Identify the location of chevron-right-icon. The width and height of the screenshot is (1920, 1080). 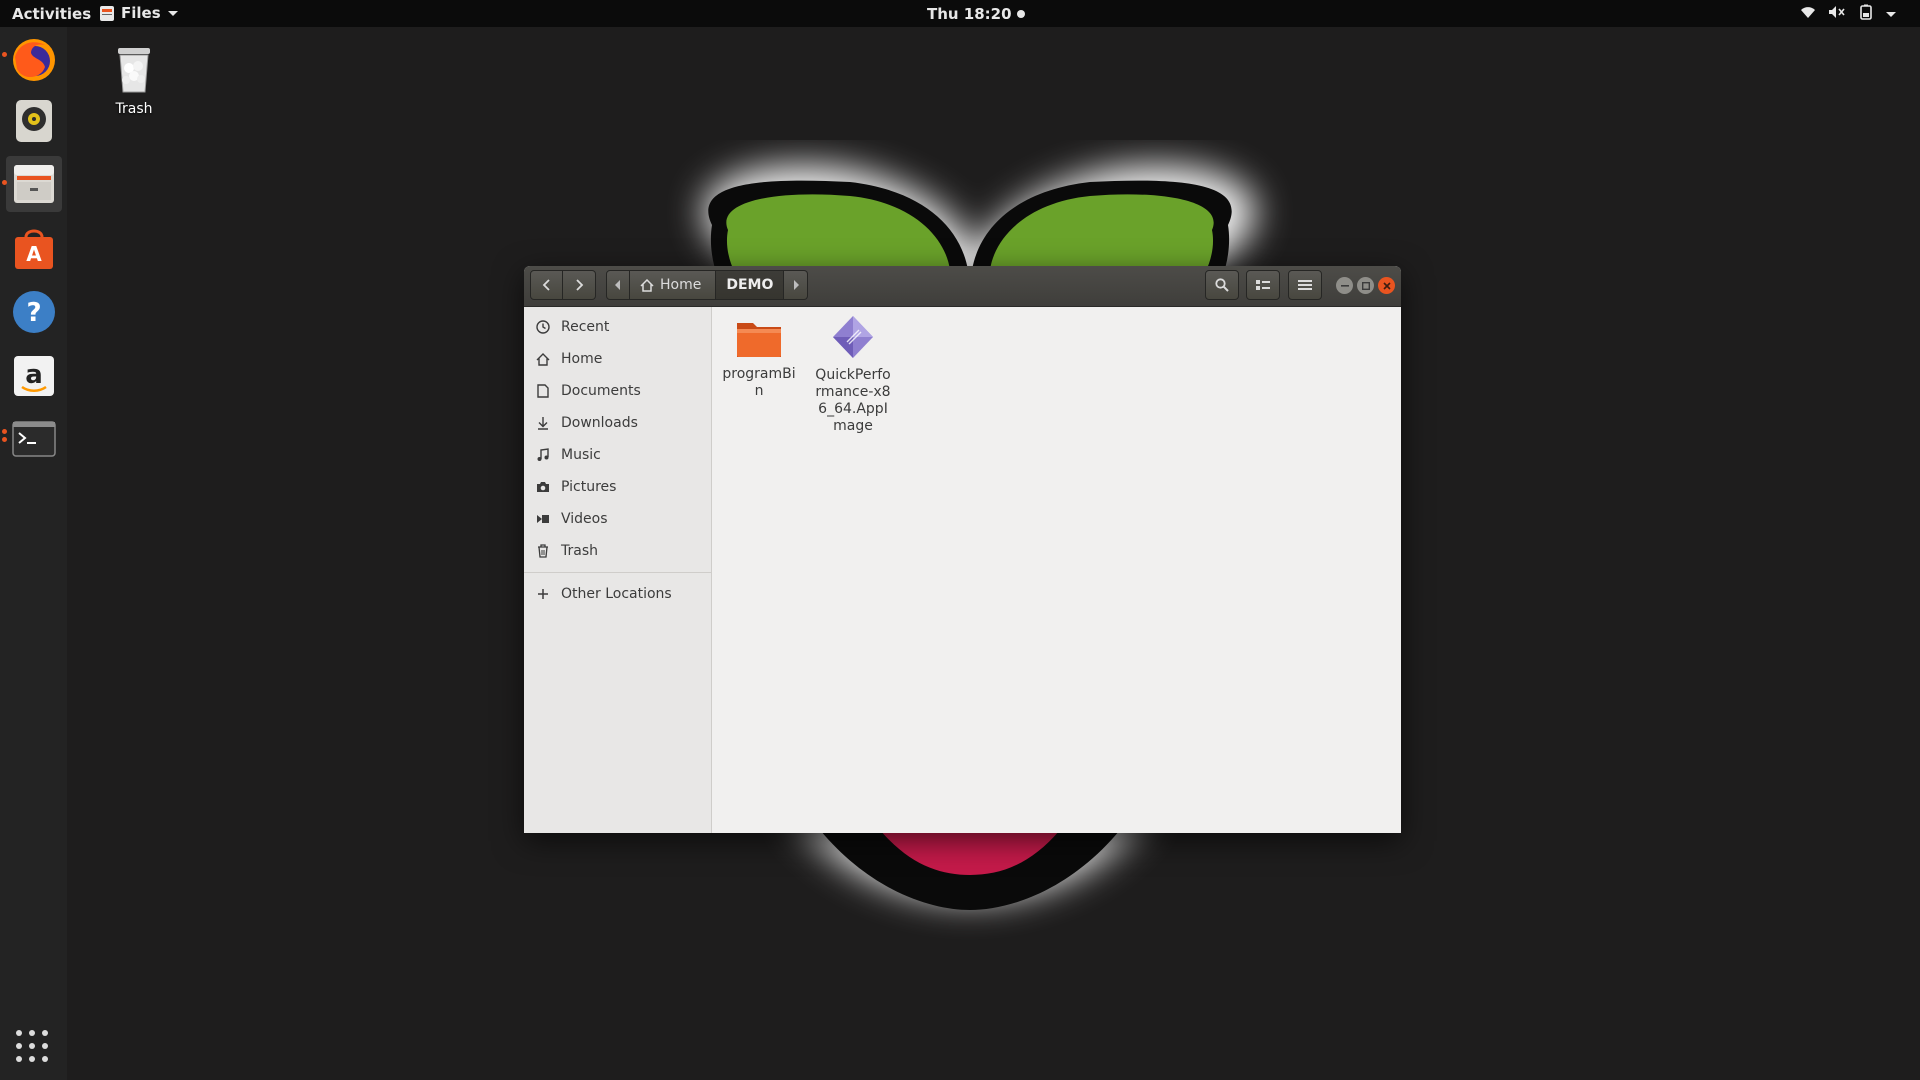
(580, 285).